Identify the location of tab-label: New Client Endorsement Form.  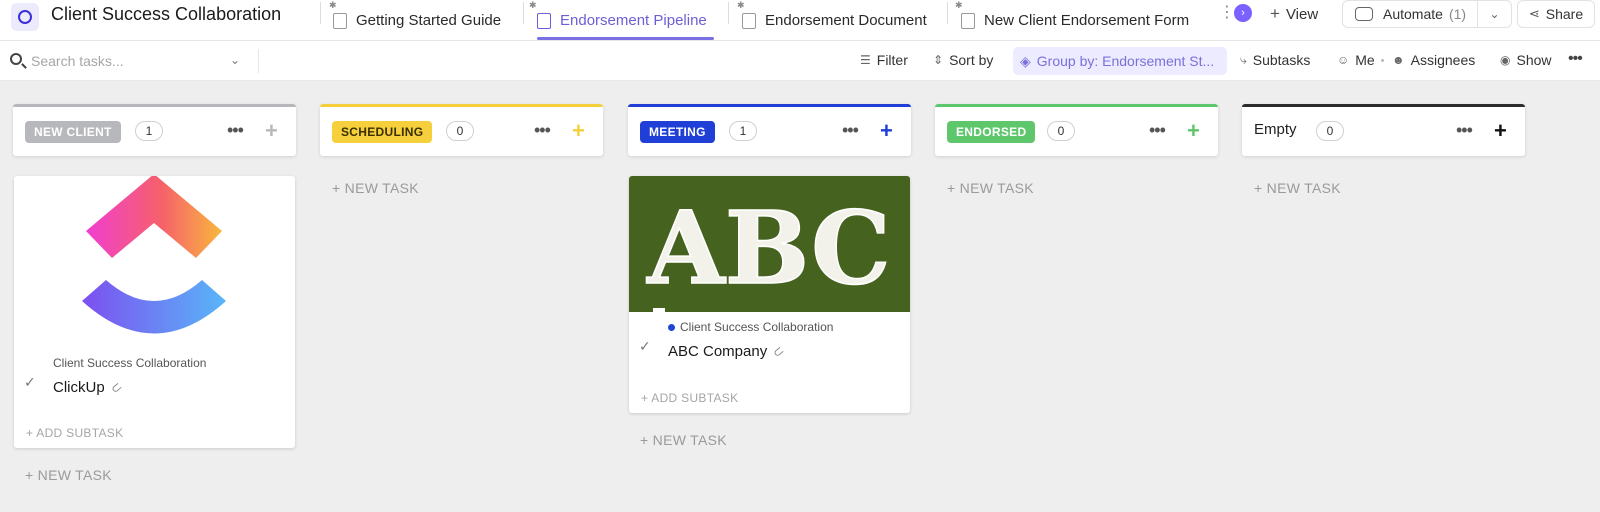
(1087, 20).